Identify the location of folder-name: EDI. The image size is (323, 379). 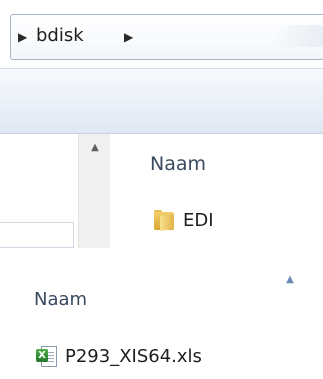
(198, 221).